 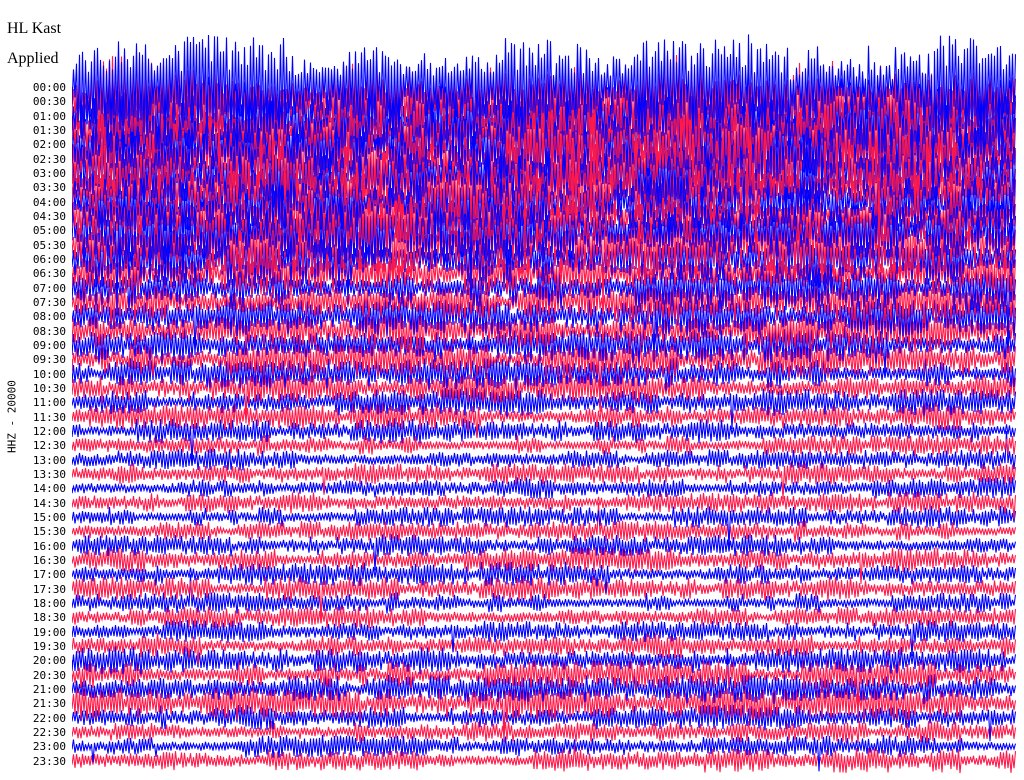 I want to click on time-label: 21:30, so click(x=49, y=704).